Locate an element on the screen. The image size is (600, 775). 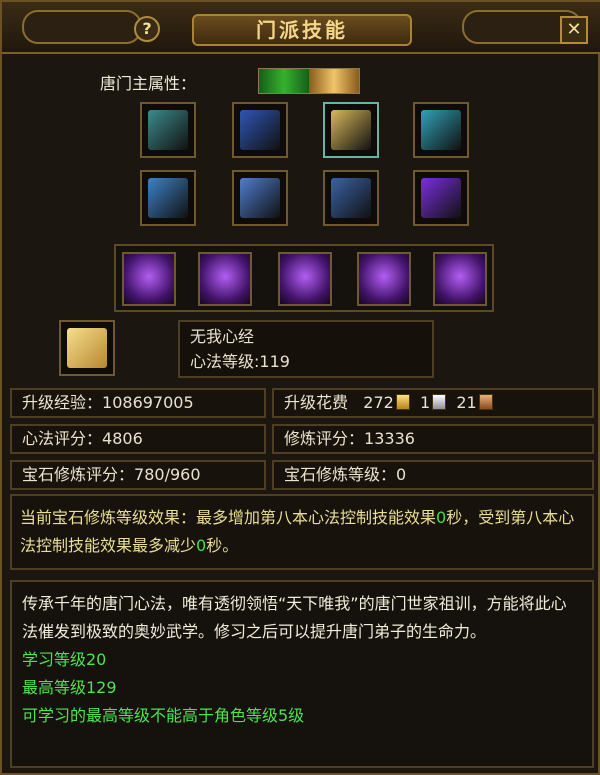
learn-level: 学习等级20 is located at coordinates (64, 659).